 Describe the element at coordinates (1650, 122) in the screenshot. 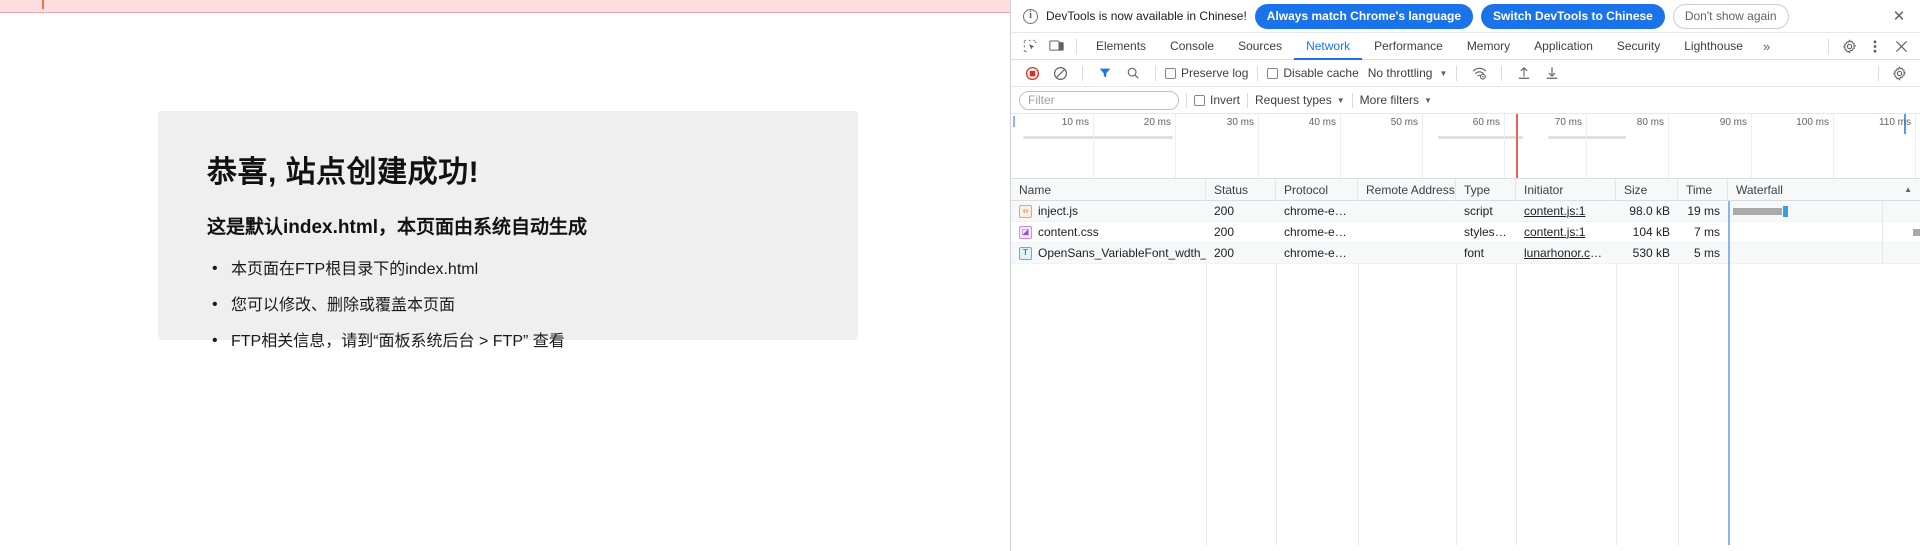

I see `timeline-tick-label: 80 ms` at that location.